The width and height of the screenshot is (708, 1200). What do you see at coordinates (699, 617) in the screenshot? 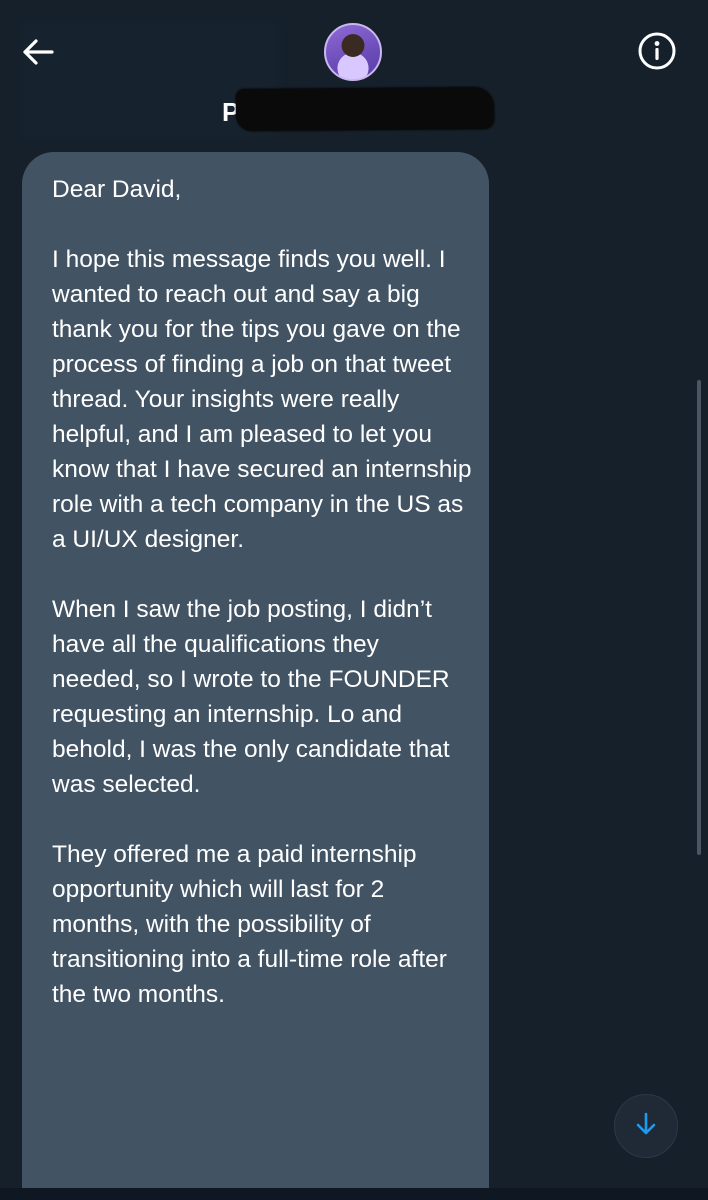
I see `scrollbar` at bounding box center [699, 617].